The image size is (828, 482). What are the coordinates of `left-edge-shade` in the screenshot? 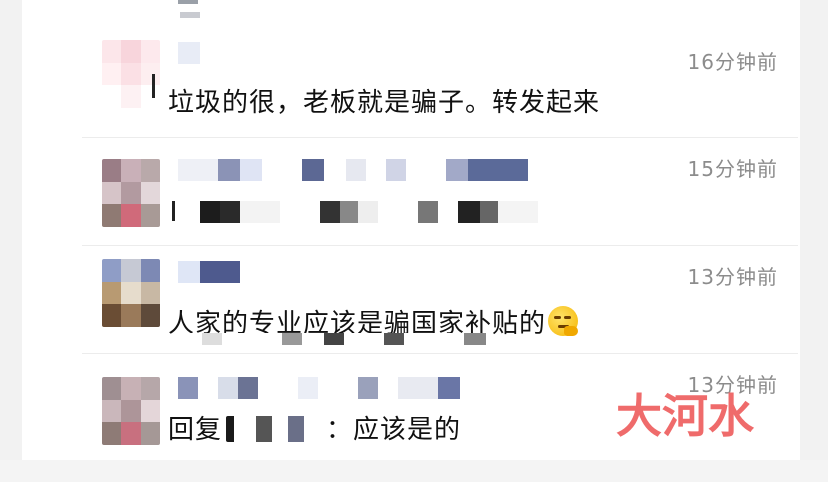 It's located at (11, 241).